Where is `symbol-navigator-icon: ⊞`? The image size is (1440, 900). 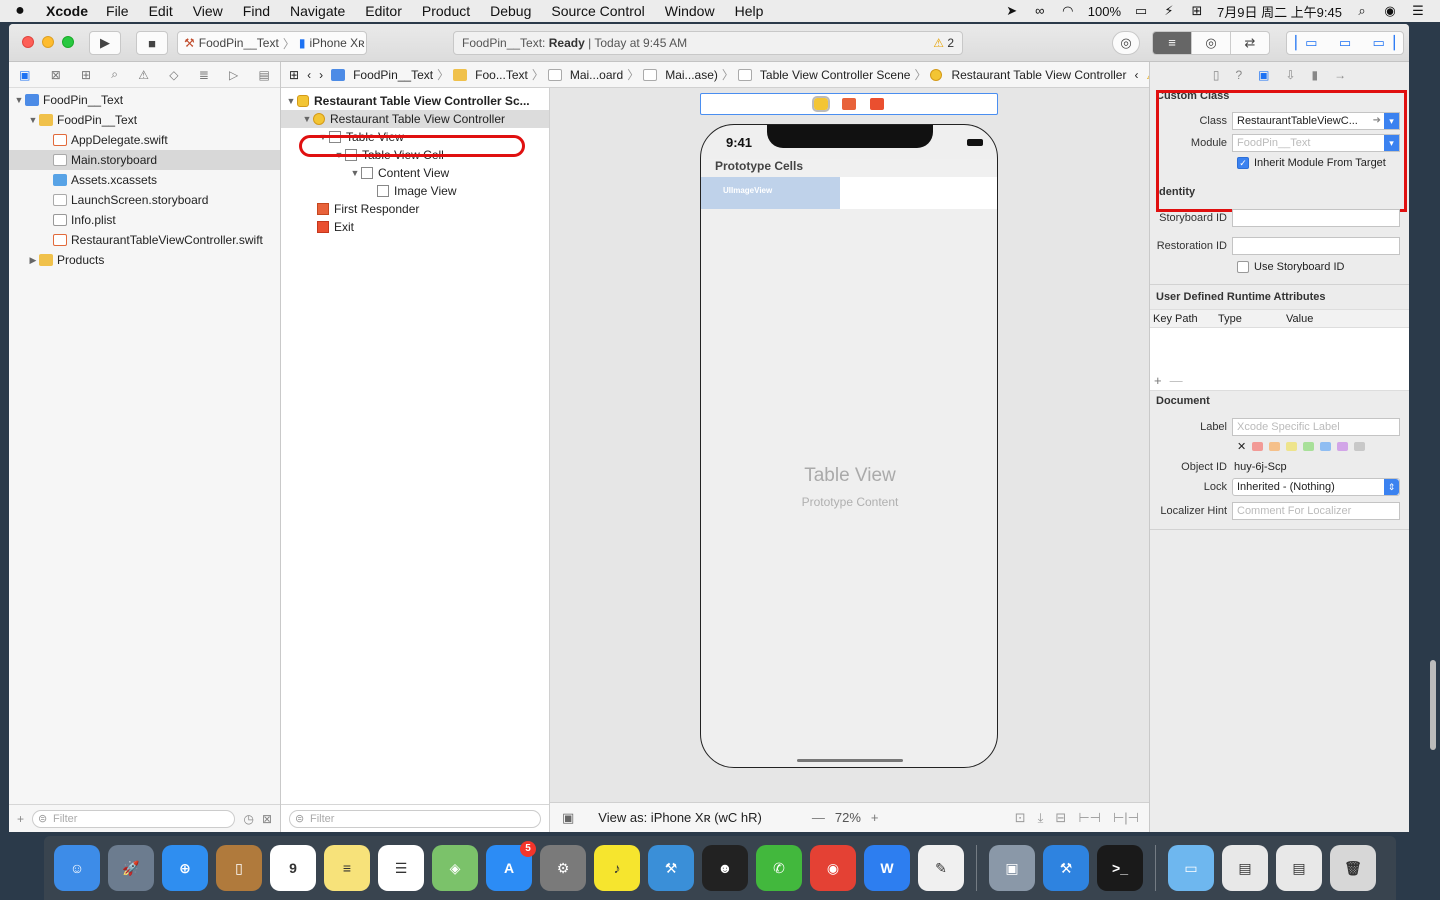 symbol-navigator-icon: ⊞ is located at coordinates (86, 75).